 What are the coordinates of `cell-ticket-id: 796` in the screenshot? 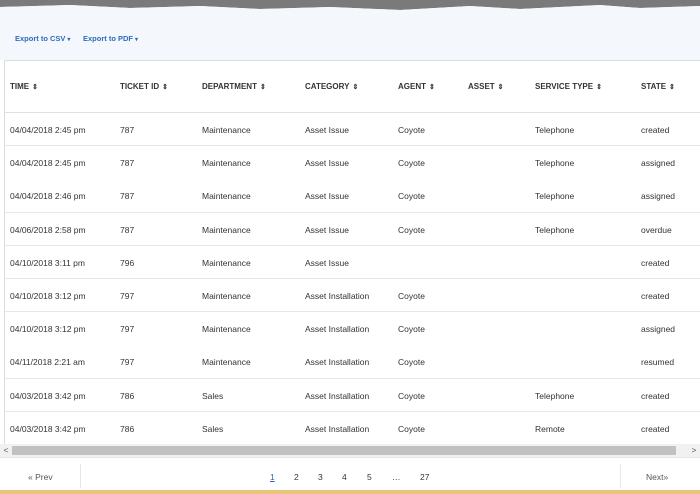 It's located at (127, 262).